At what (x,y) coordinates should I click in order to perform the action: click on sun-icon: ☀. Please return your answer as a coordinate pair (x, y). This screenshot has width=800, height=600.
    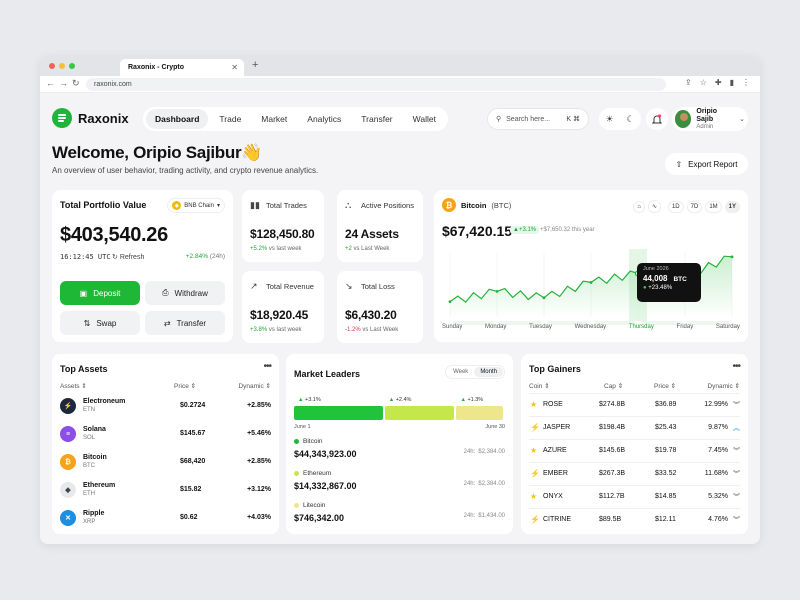
    Looking at the image, I should click on (609, 119).